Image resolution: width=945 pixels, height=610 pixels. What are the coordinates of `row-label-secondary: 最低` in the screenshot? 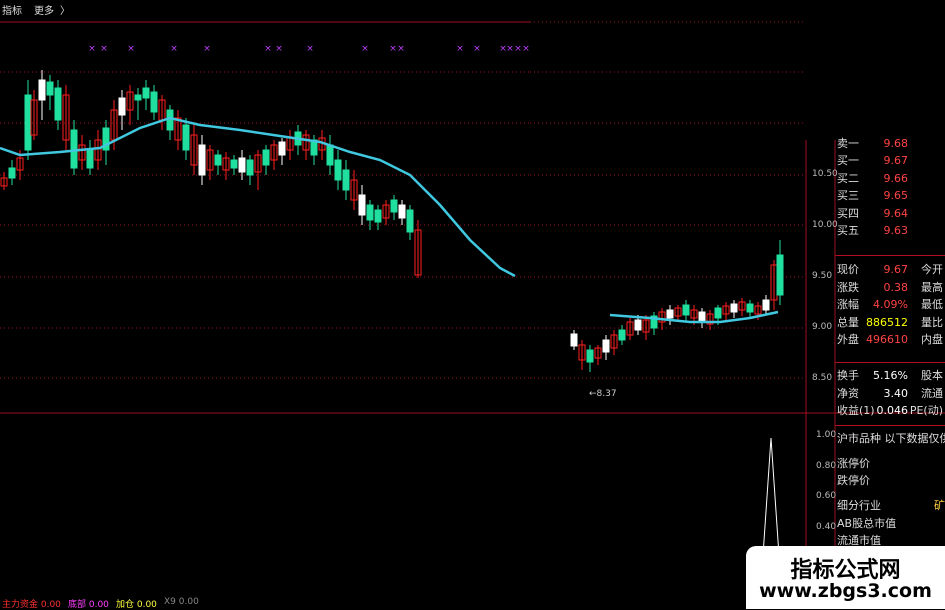 It's located at (932, 304).